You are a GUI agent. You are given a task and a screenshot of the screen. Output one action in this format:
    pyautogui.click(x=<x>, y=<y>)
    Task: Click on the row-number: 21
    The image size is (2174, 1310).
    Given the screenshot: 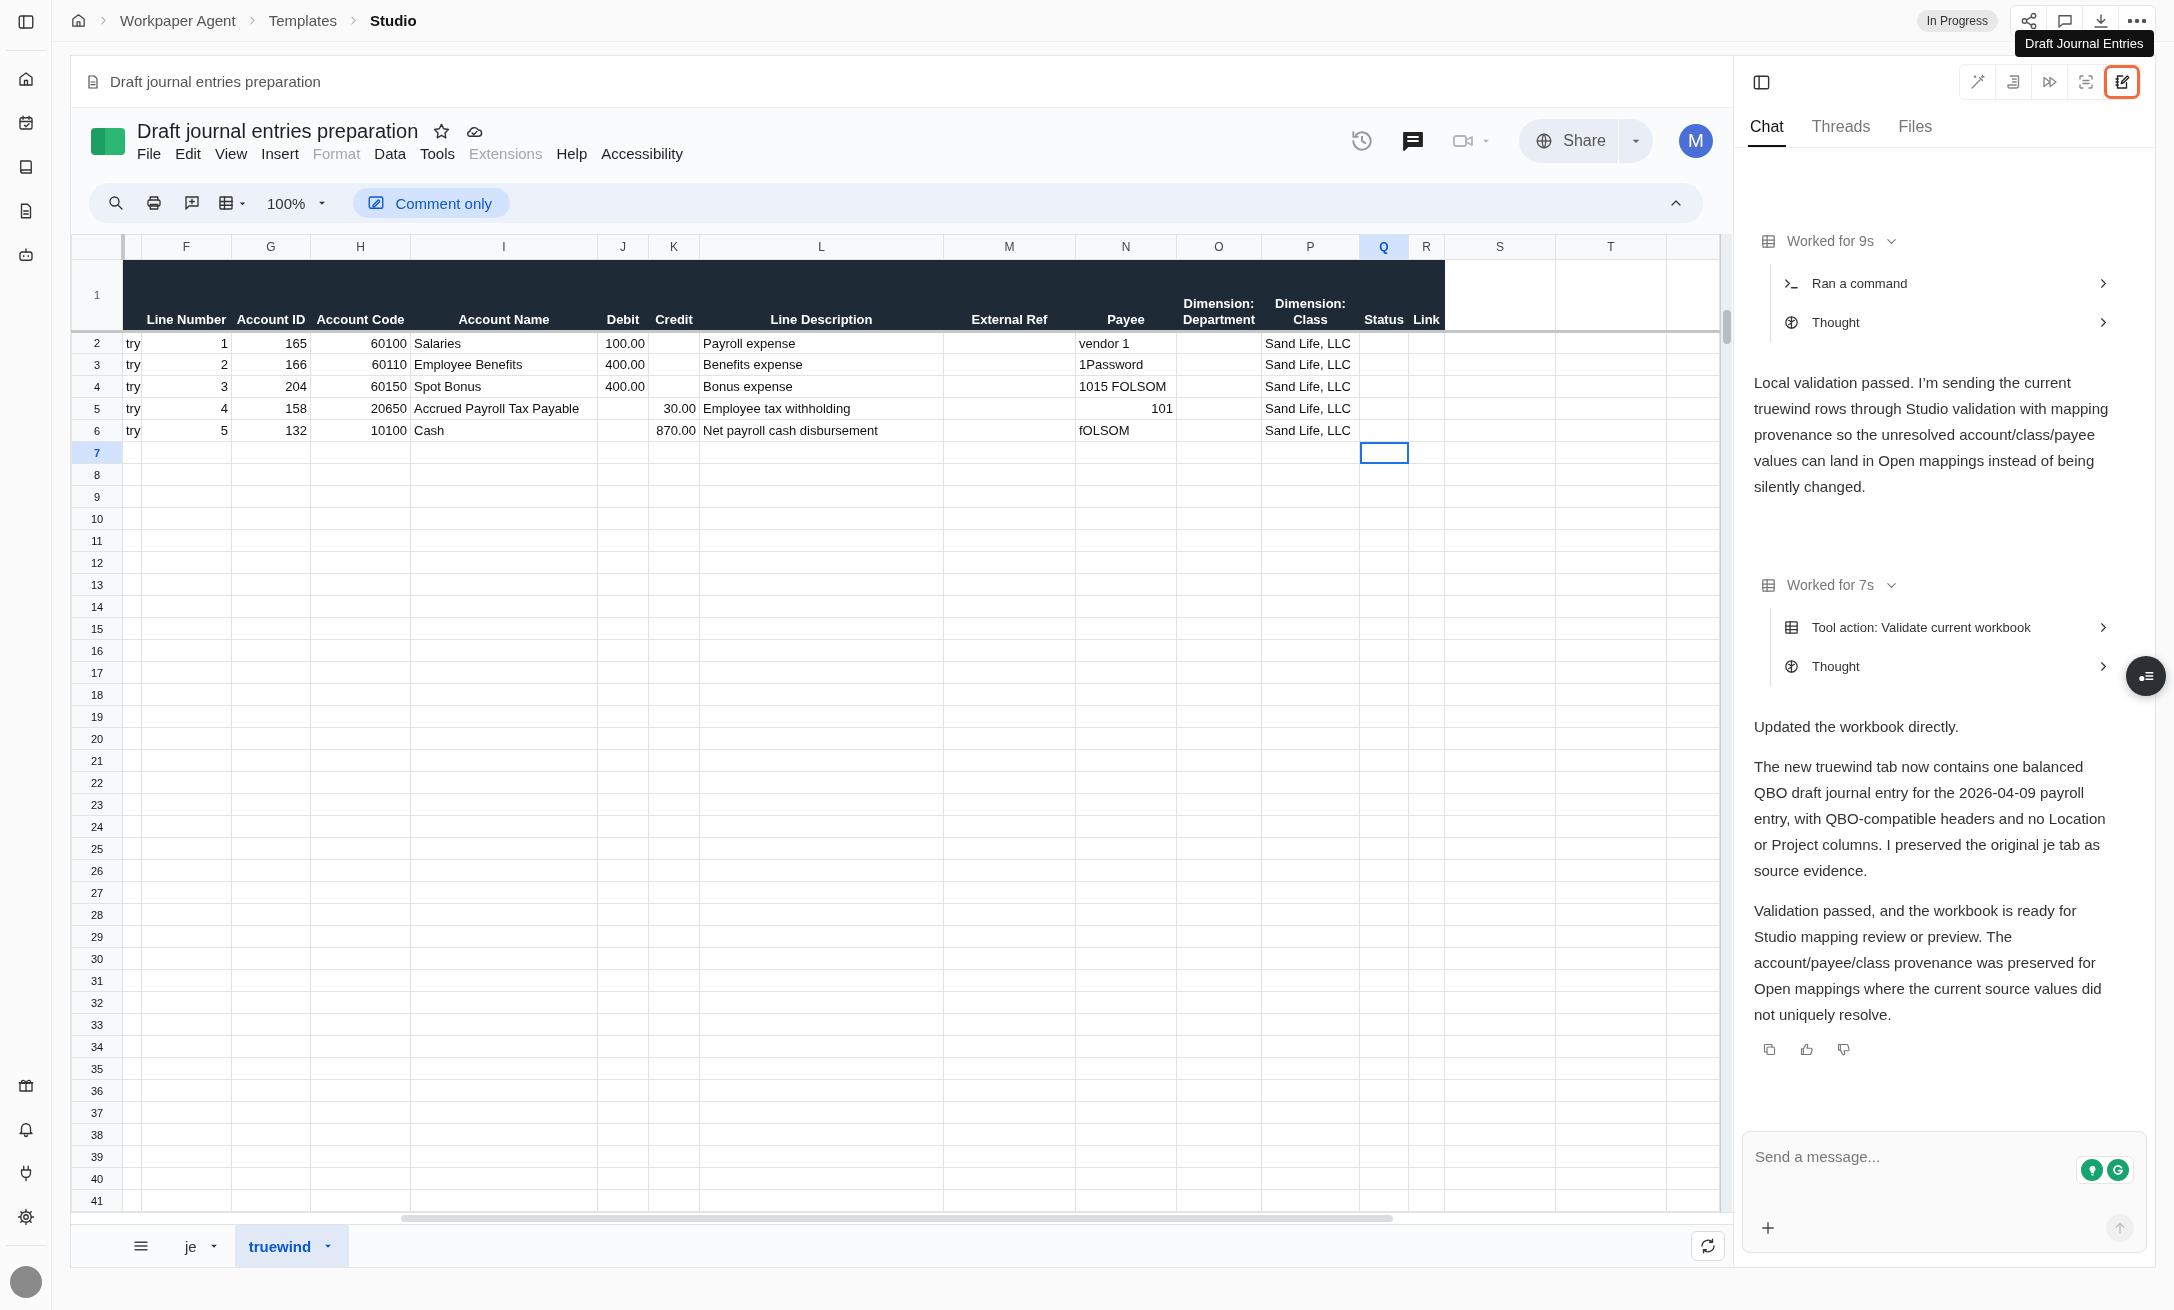 What is the action you would take?
    pyautogui.click(x=97, y=760)
    